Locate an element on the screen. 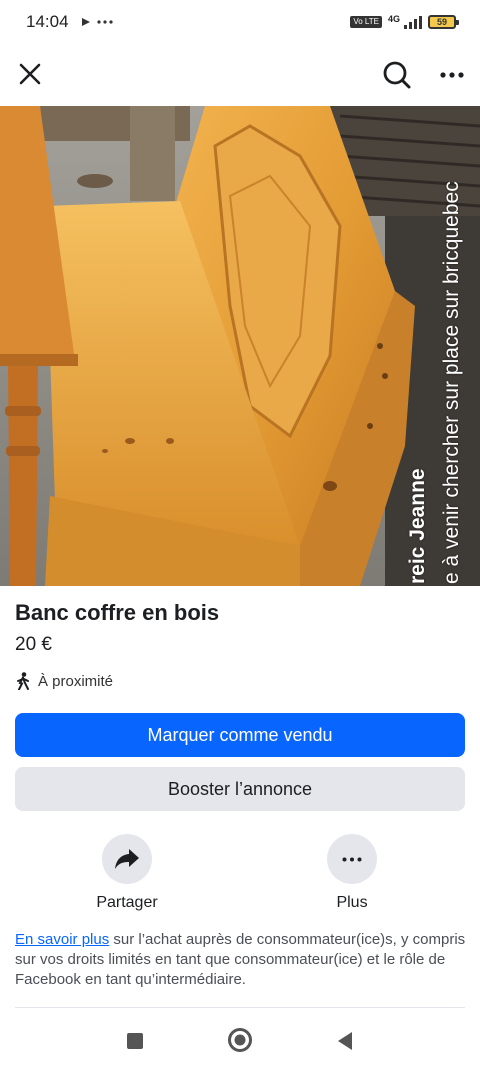 The width and height of the screenshot is (480, 1067). top-bar is located at coordinates (240, 75).